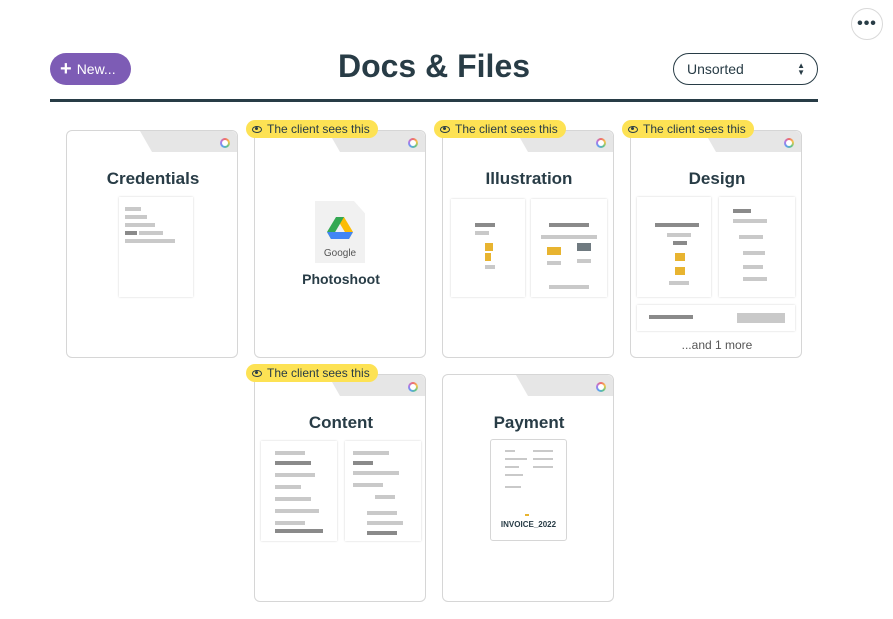 This screenshot has width=893, height=619. I want to click on ellipsis-icon: •••, so click(867, 23).